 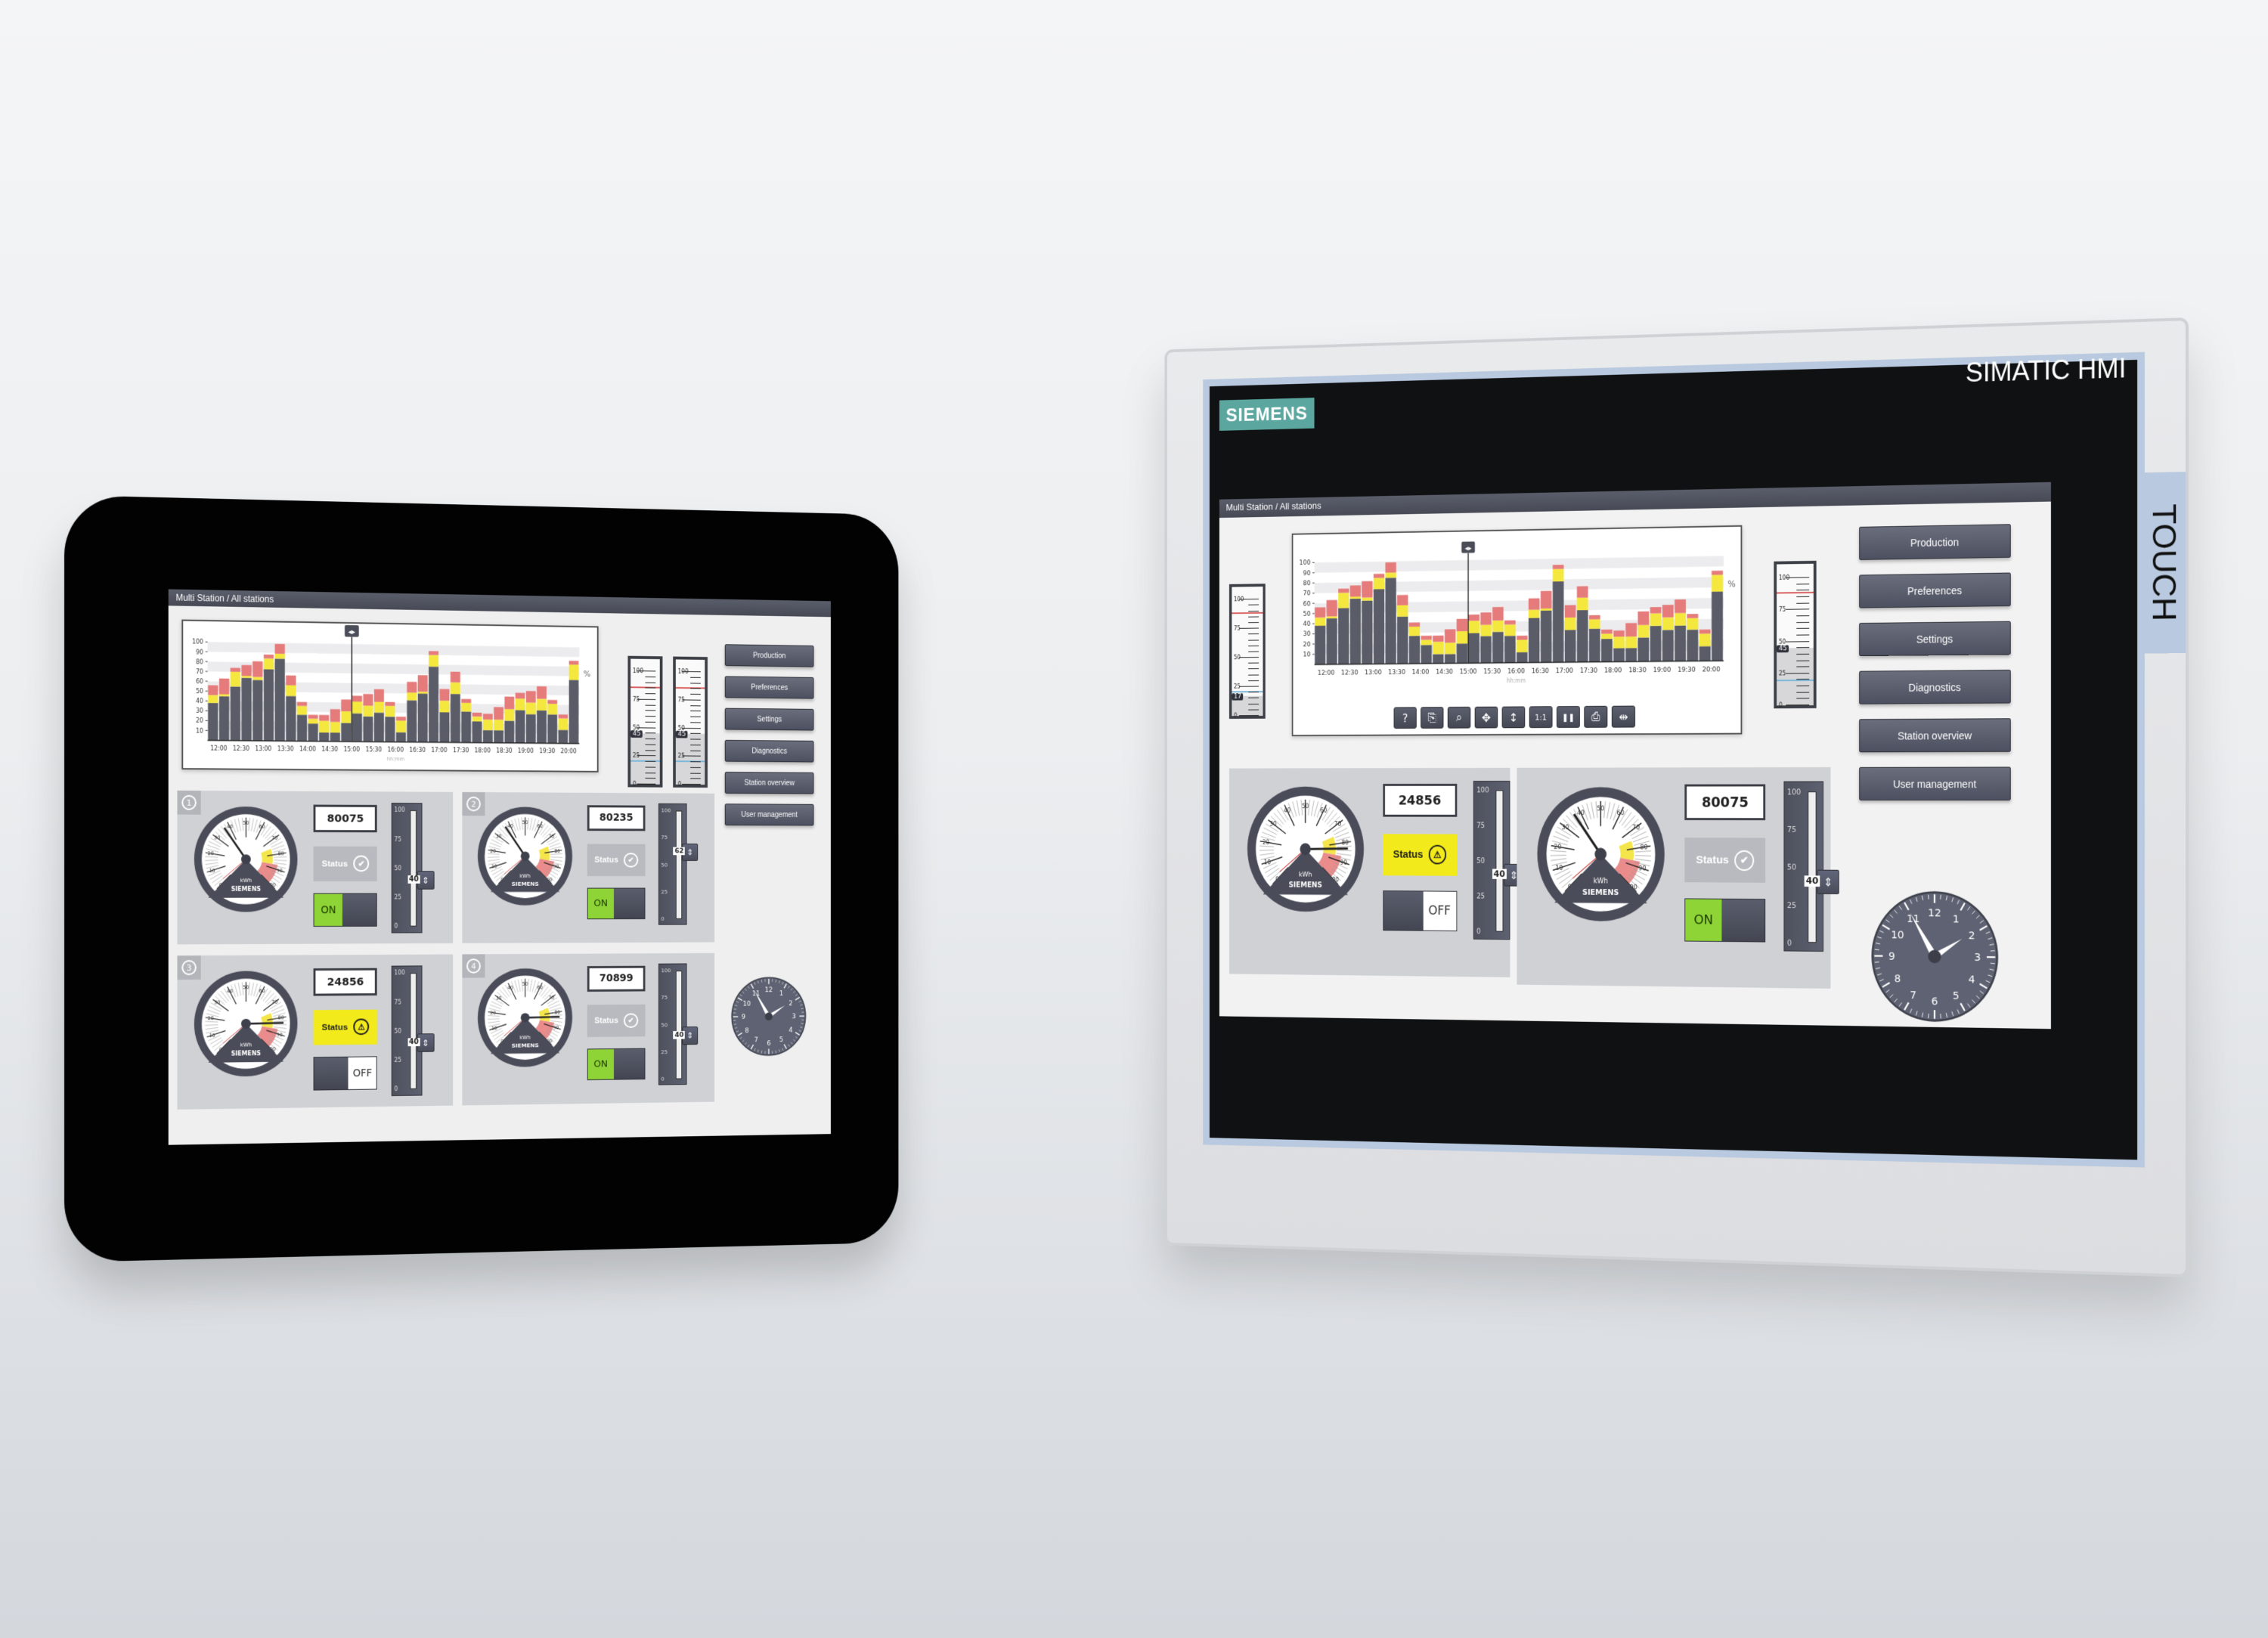 What do you see at coordinates (1637, 670) in the screenshot?
I see `x-tick-label: 18:30` at bounding box center [1637, 670].